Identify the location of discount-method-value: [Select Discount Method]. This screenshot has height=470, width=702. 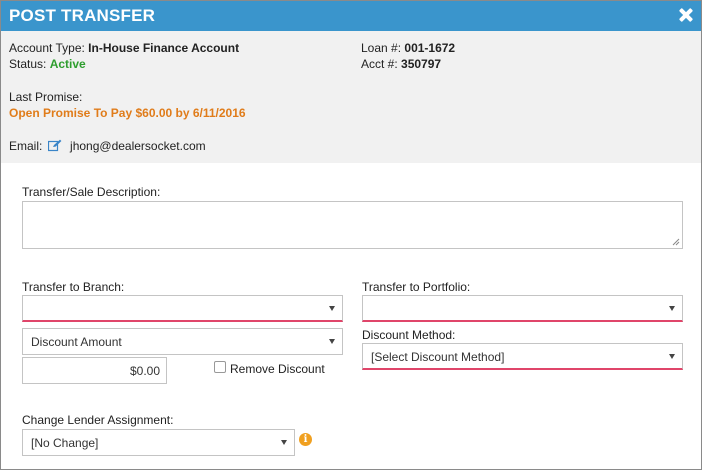
(438, 357).